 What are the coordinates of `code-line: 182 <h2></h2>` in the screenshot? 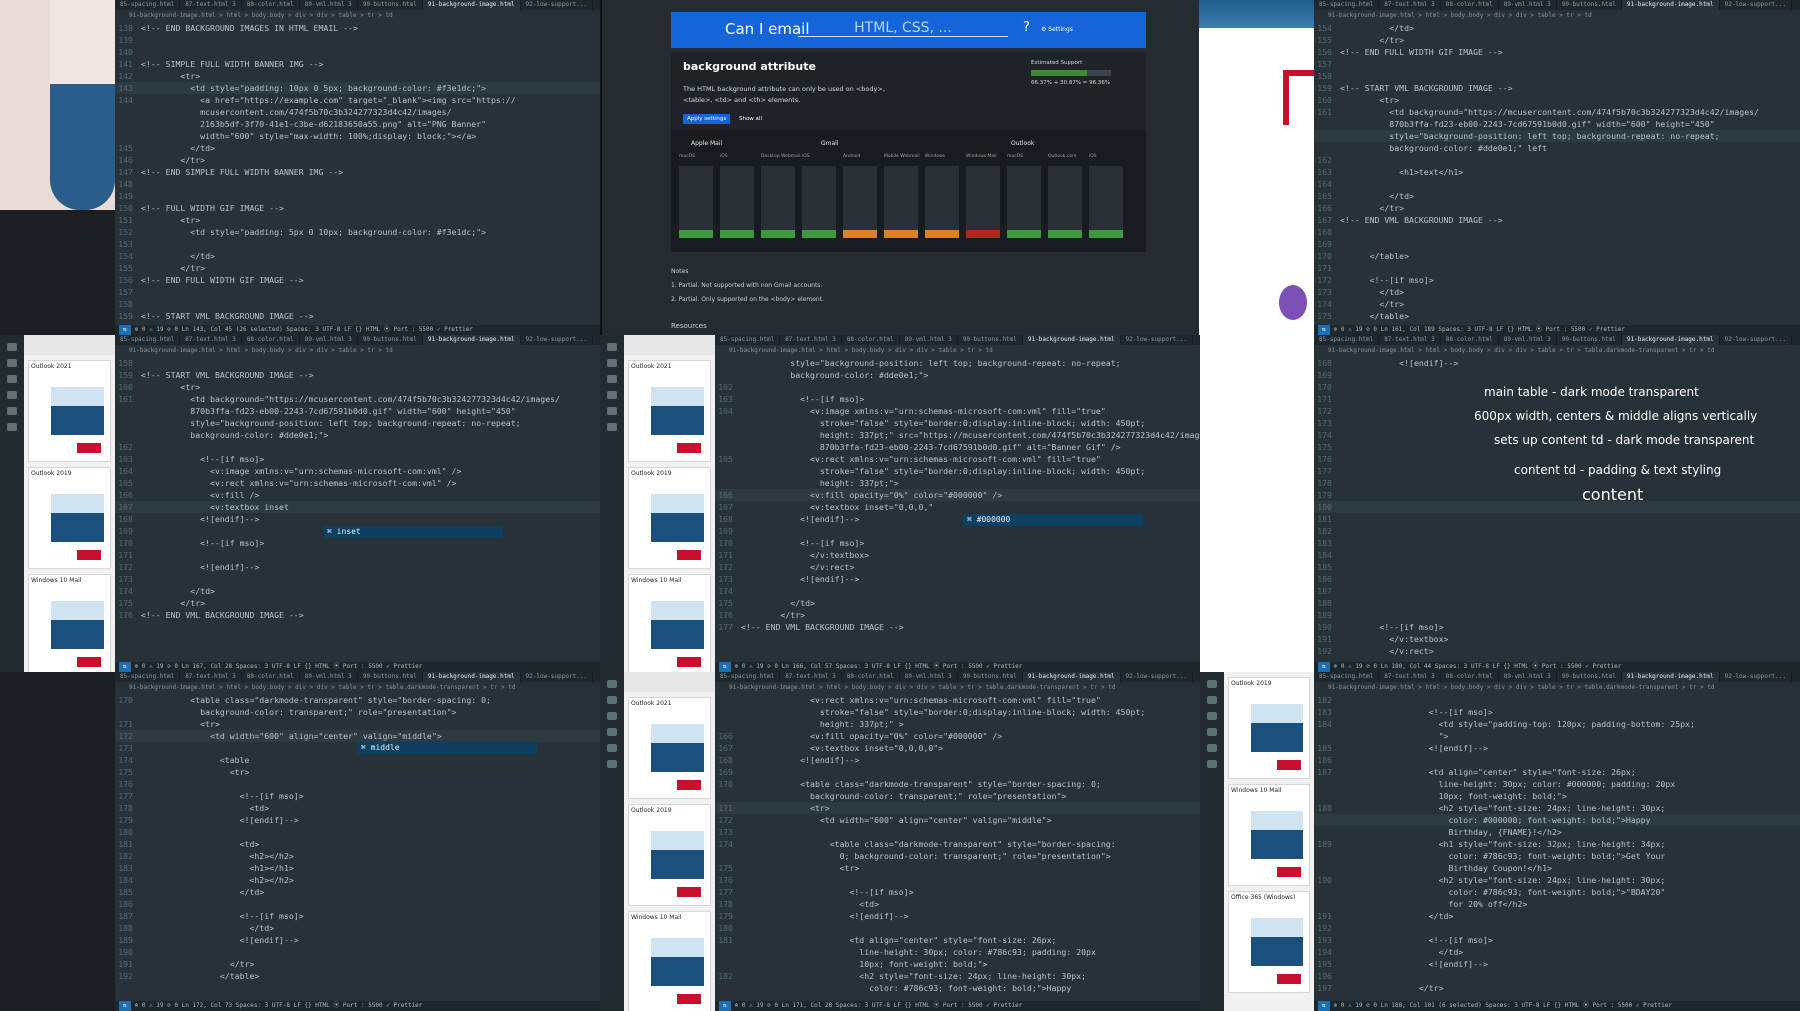 It's located at (357, 856).